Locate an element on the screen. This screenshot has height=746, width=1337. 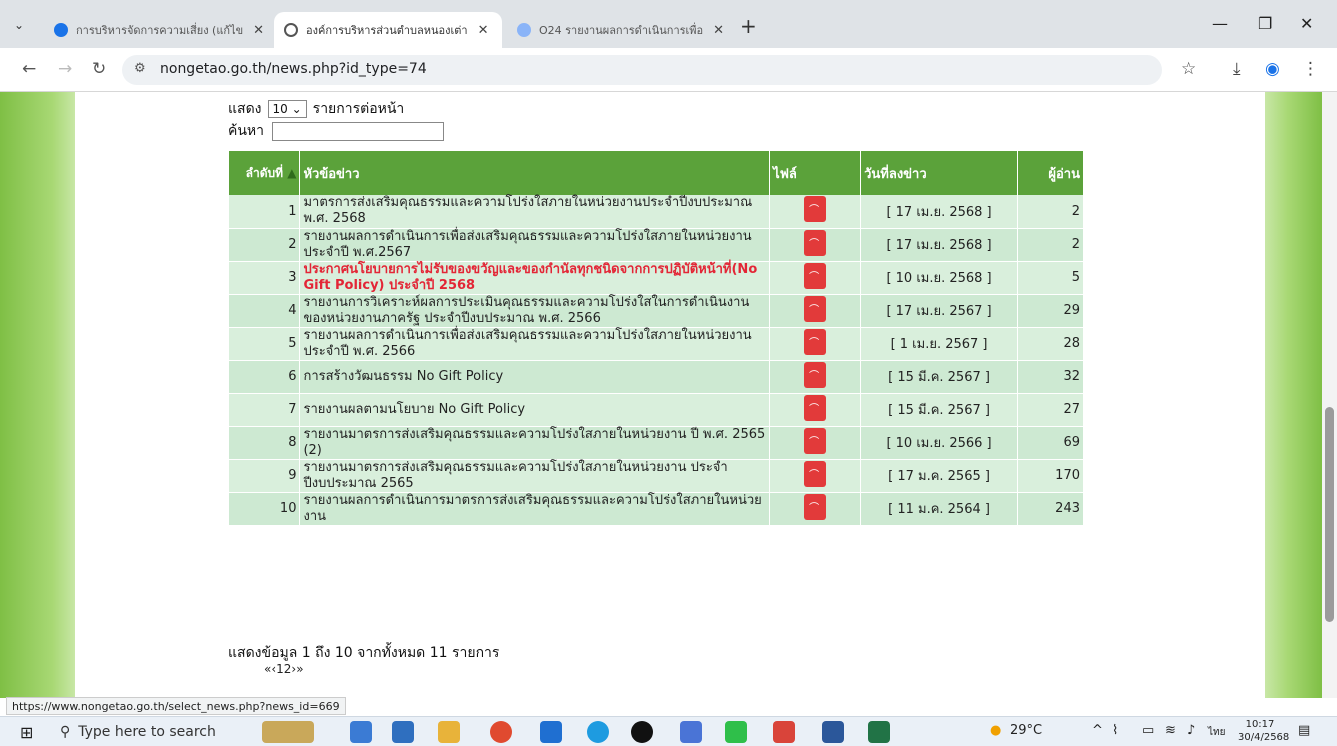
trip-icon is located at coordinates (691, 732).